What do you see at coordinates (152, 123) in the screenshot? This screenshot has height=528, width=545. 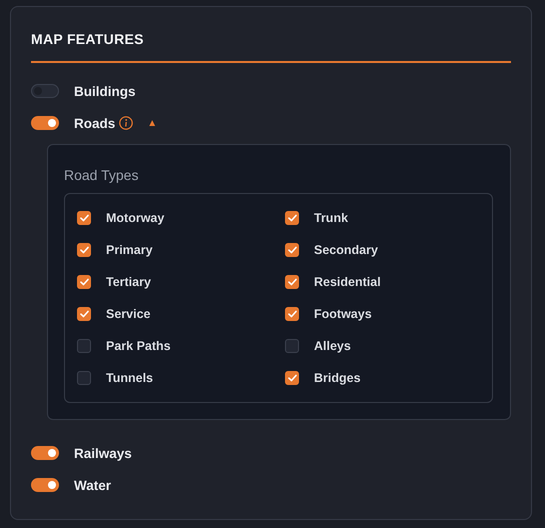 I see `collapse-caret: ▲` at bounding box center [152, 123].